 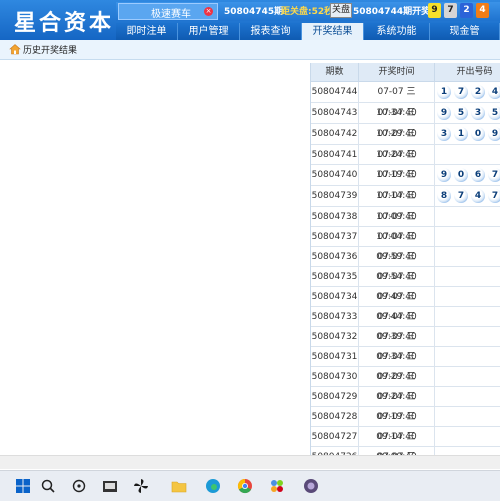 What do you see at coordinates (213, 486) in the screenshot?
I see `edge-browser-icon` at bounding box center [213, 486].